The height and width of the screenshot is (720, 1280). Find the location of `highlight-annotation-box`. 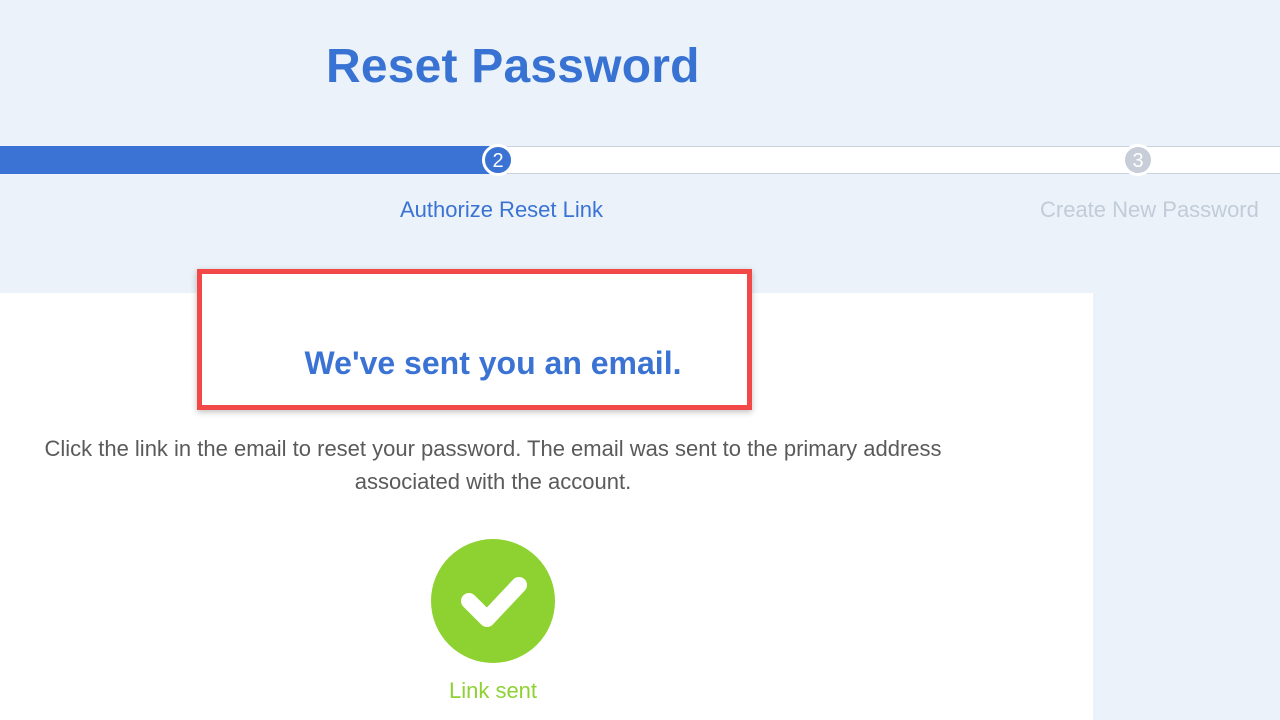

highlight-annotation-box is located at coordinates (474, 339).